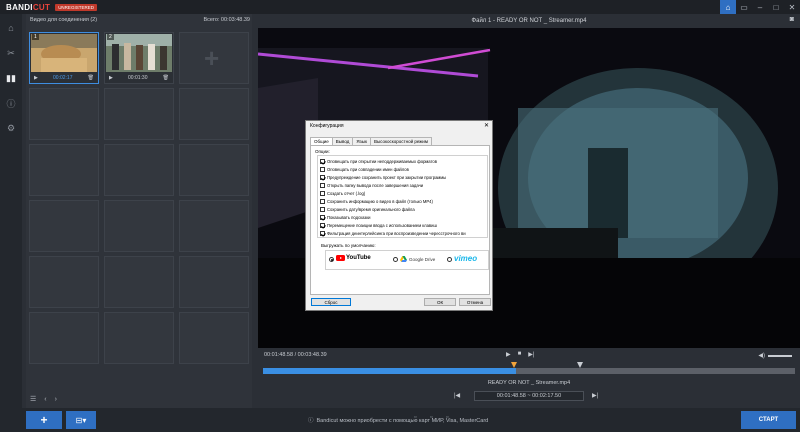 The width and height of the screenshot is (800, 432). What do you see at coordinates (327, 126) in the screenshot?
I see `dialog-title: Конфигурация` at bounding box center [327, 126].